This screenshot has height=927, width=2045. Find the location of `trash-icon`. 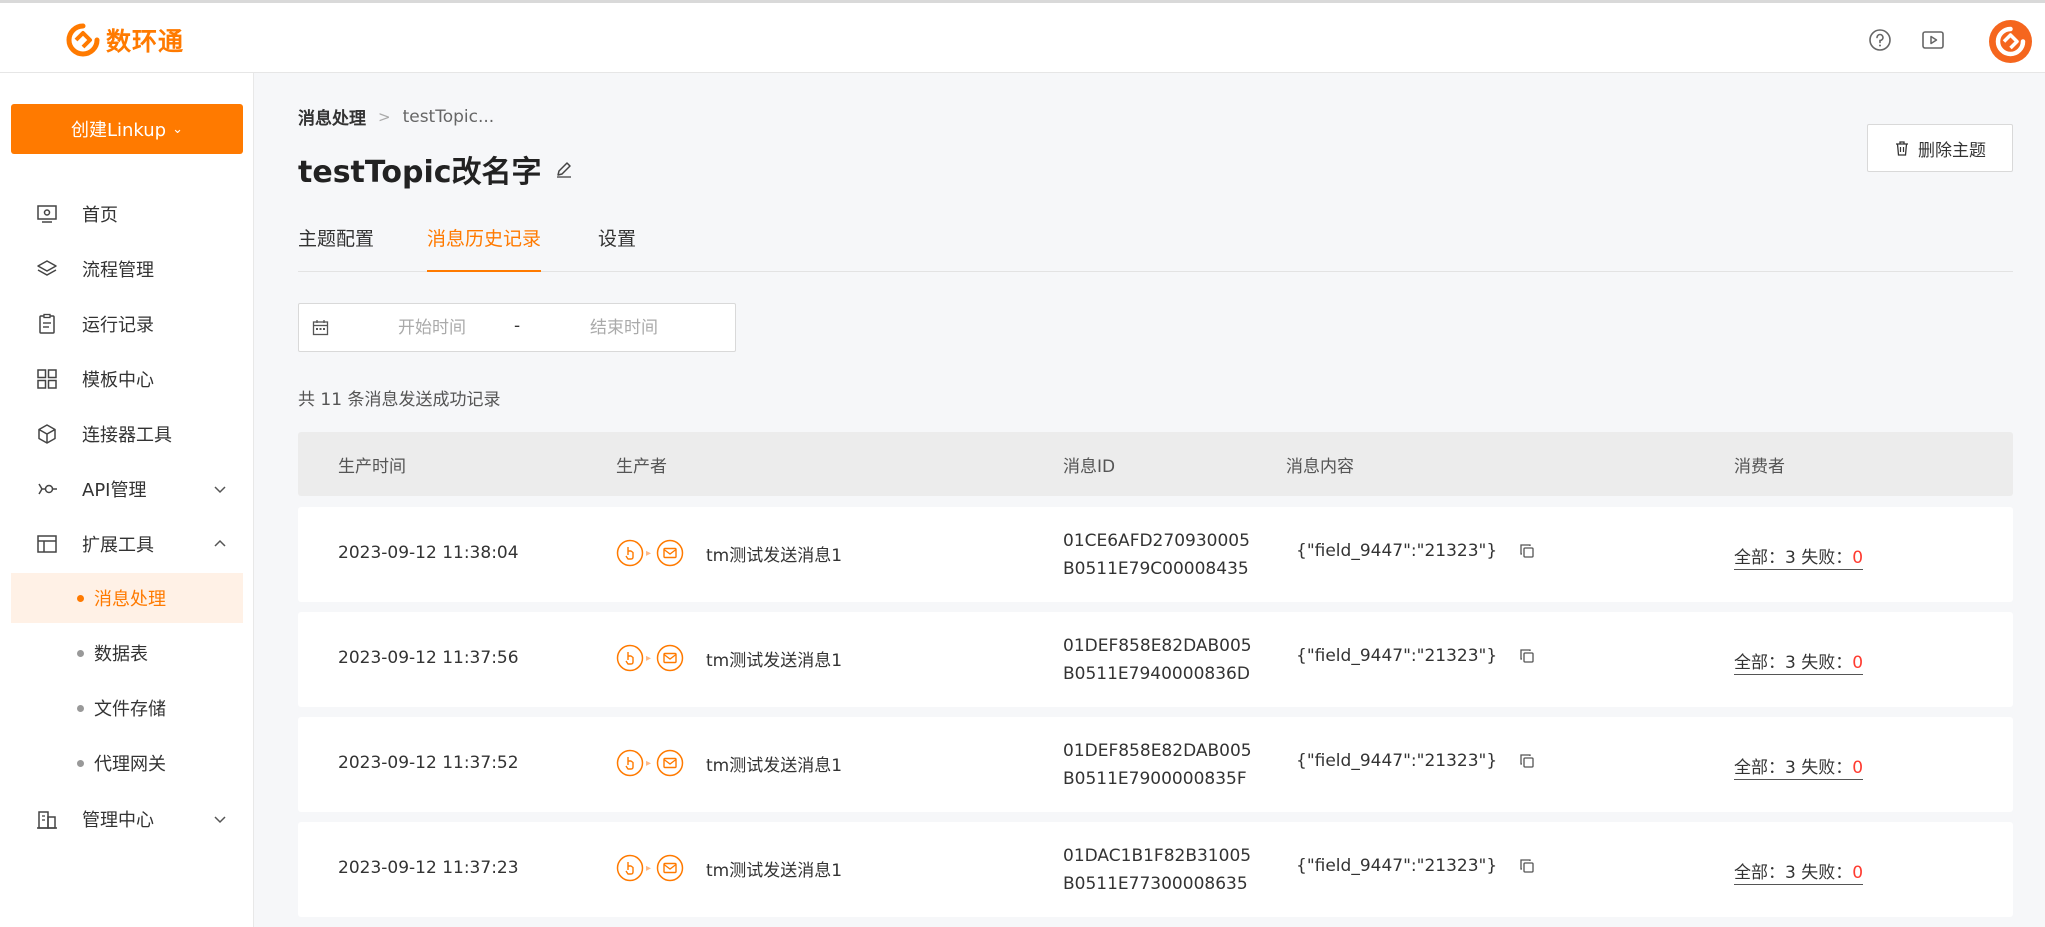

trash-icon is located at coordinates (1902, 148).